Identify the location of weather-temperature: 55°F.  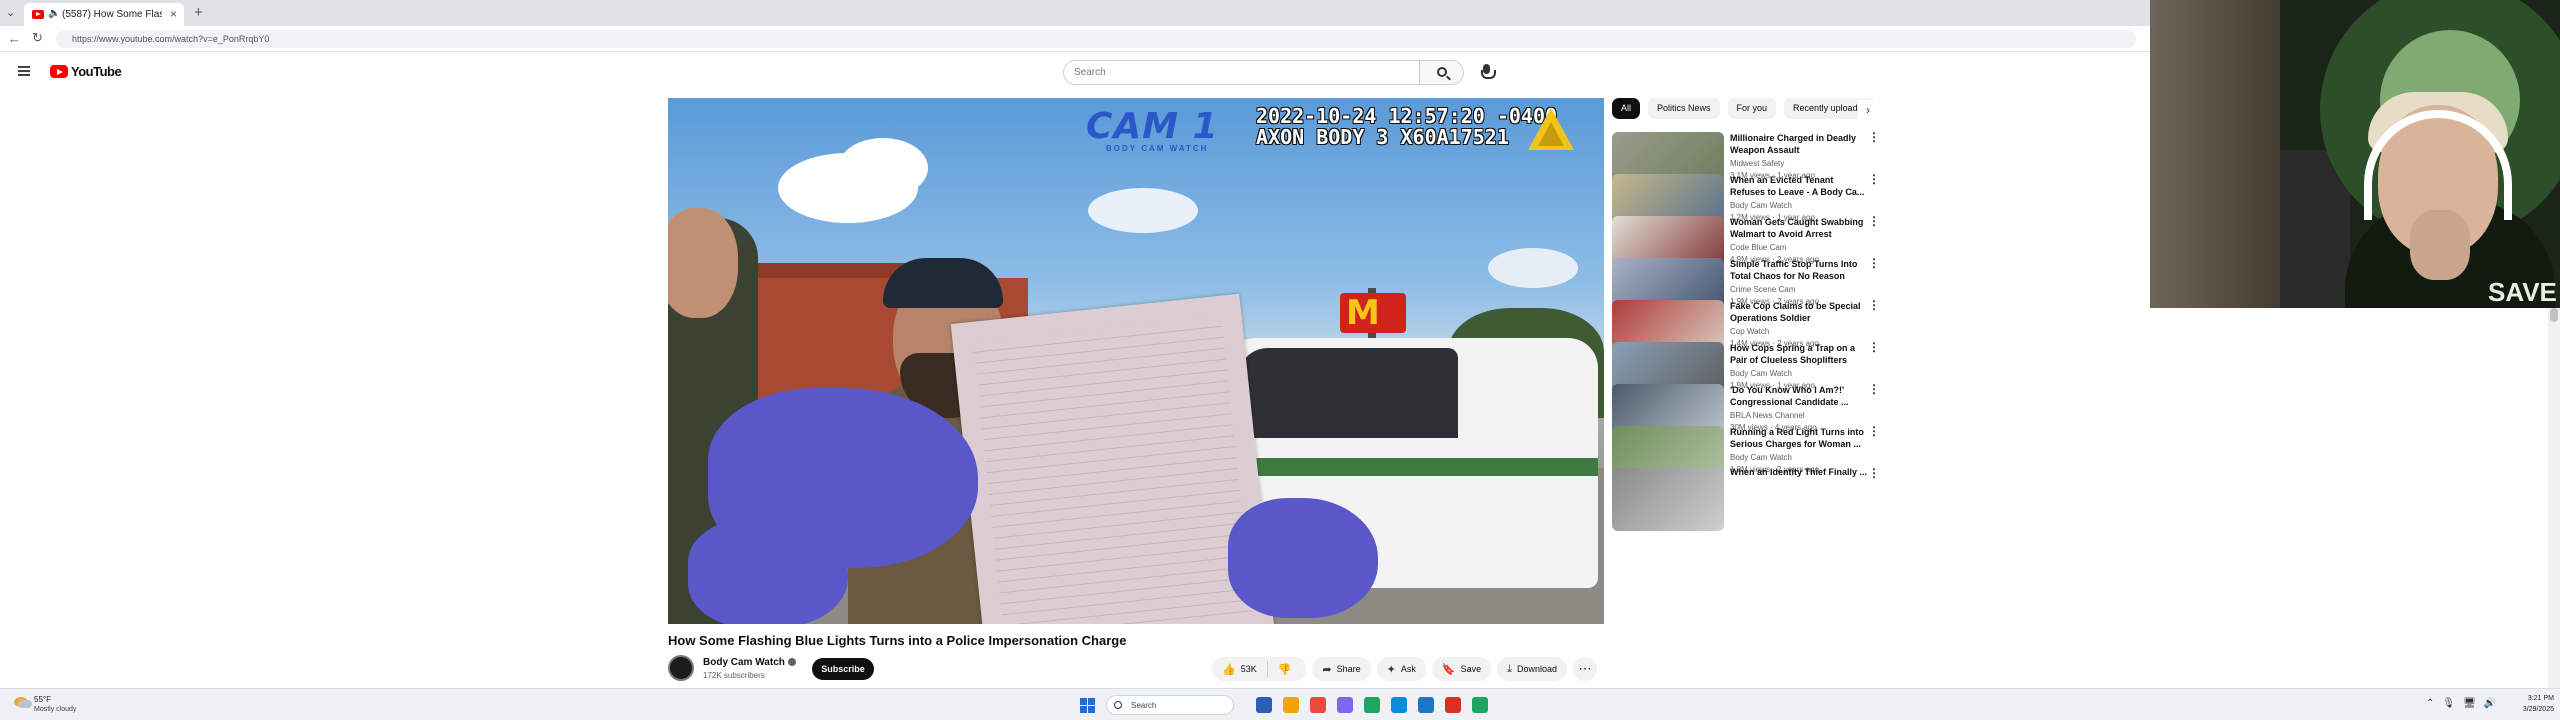
(42, 699).